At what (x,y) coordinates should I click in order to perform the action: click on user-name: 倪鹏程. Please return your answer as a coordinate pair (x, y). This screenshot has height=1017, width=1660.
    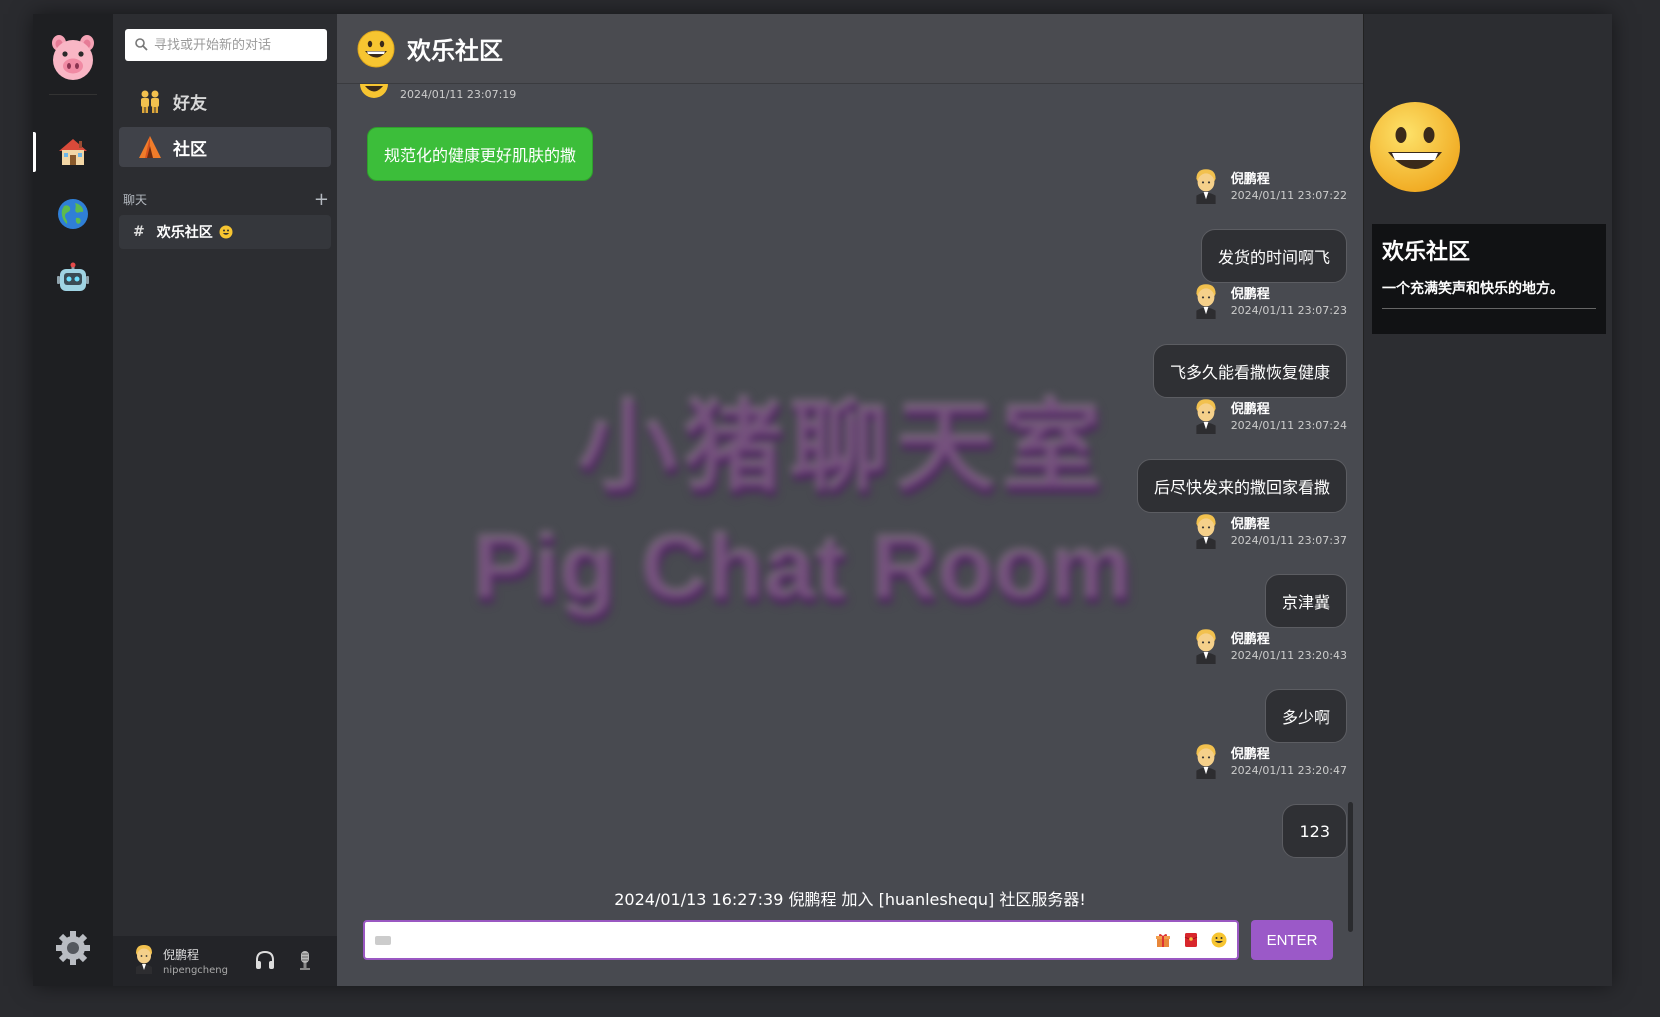
    Looking at the image, I should click on (181, 955).